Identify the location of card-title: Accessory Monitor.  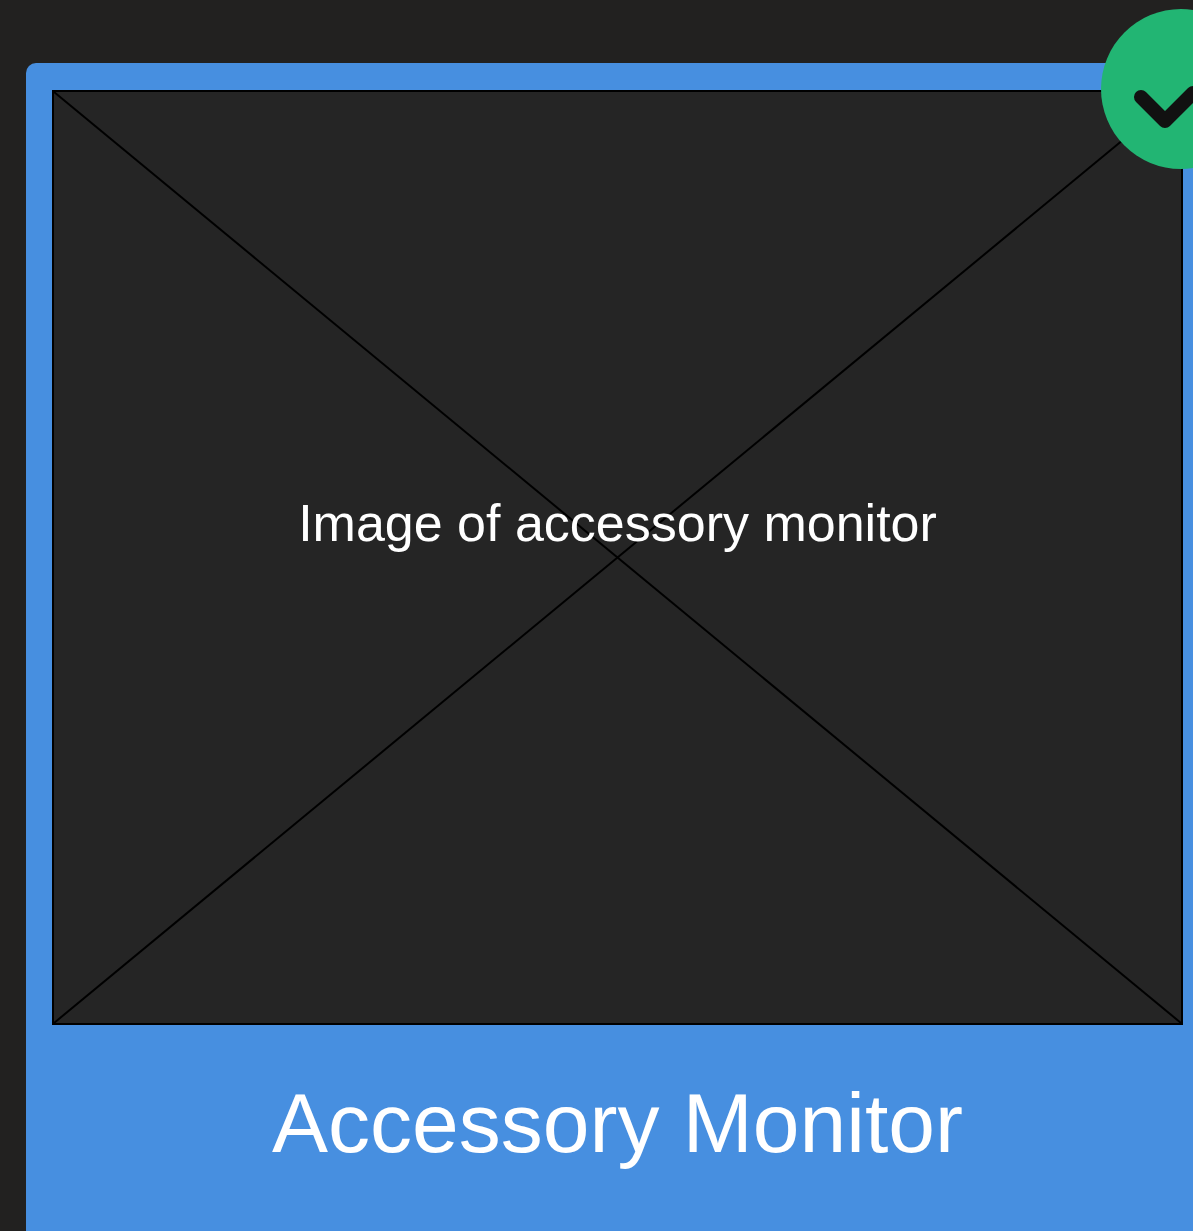
(617, 1123).